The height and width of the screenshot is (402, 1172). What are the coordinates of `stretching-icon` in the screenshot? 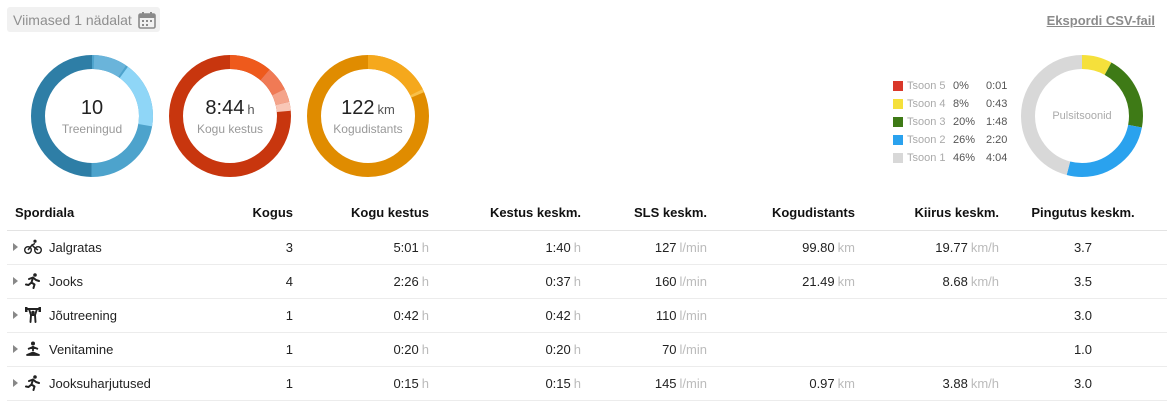 It's located at (33, 349).